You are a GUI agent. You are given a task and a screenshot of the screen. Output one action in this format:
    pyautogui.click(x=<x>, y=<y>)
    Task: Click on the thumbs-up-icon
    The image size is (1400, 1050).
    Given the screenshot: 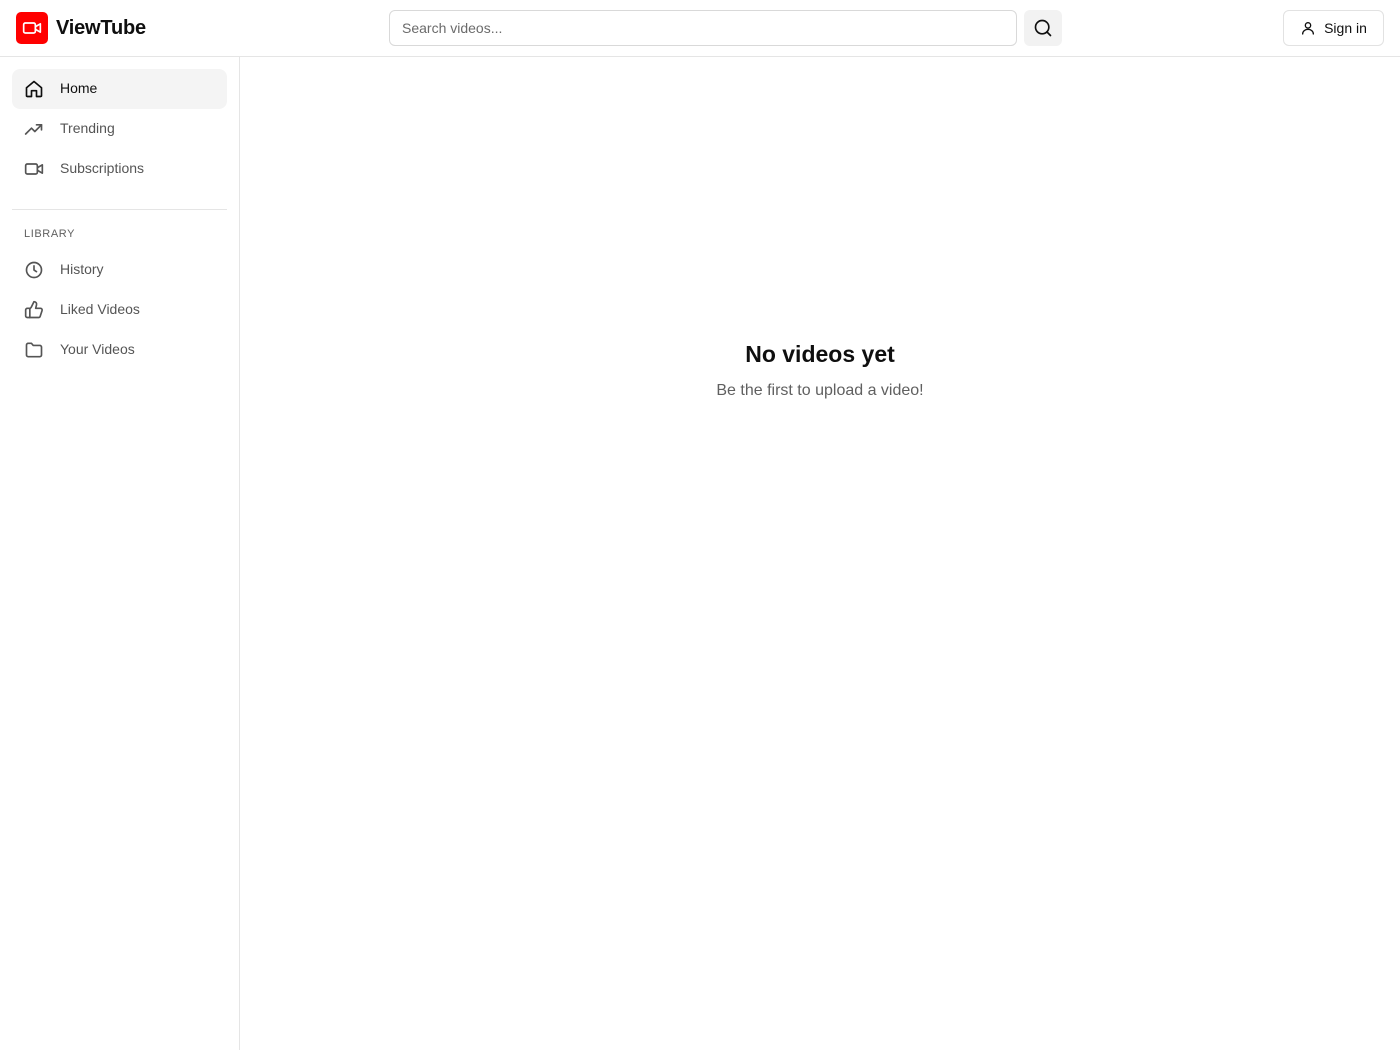 What is the action you would take?
    pyautogui.click(x=34, y=310)
    